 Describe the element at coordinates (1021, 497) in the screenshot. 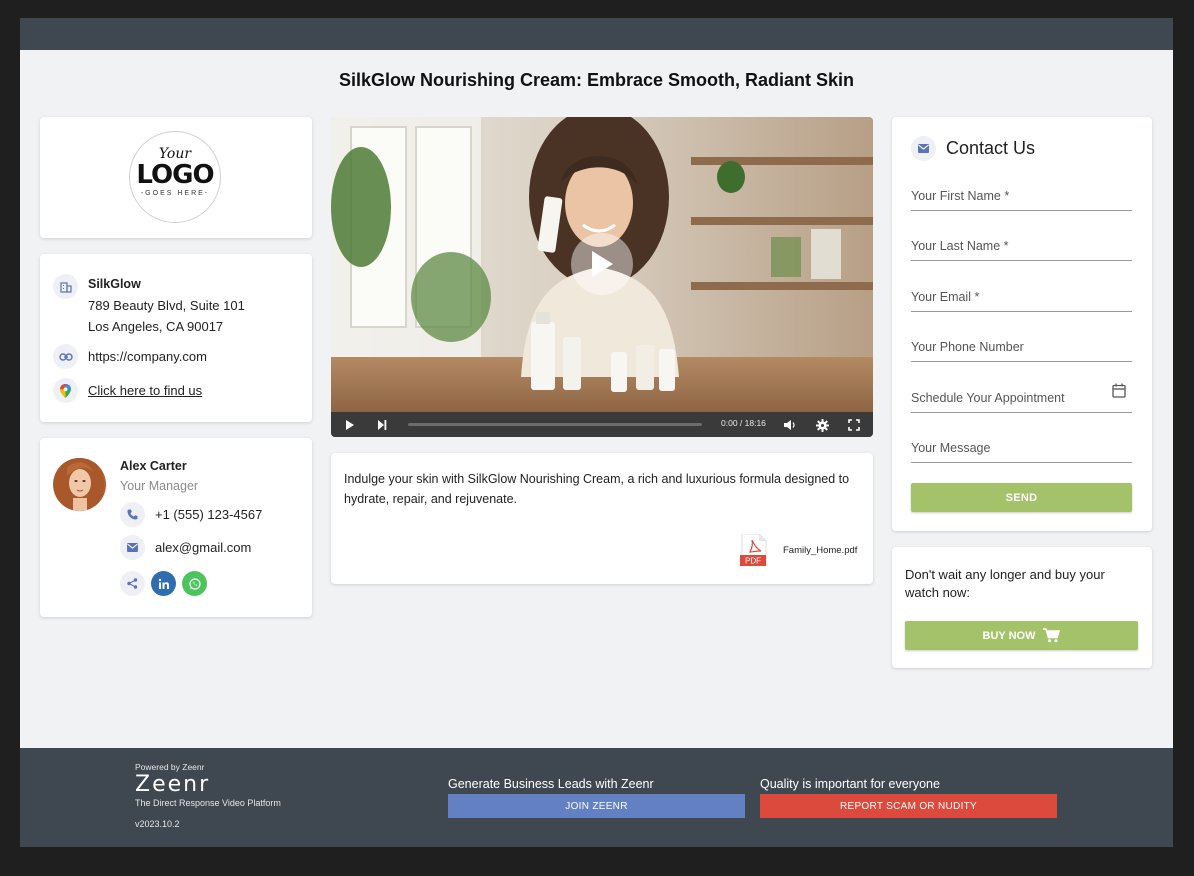

I see `send-button: SEND` at that location.